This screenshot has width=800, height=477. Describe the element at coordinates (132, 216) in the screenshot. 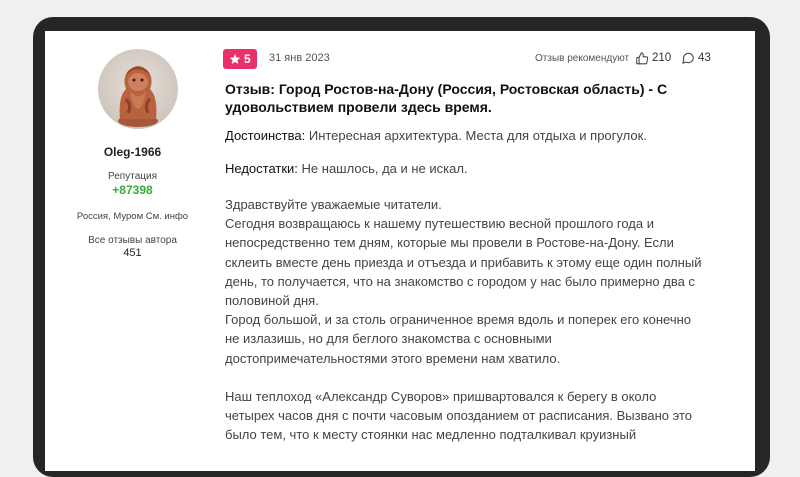

I see `author-location: Россия, Муром См. инфо` at that location.